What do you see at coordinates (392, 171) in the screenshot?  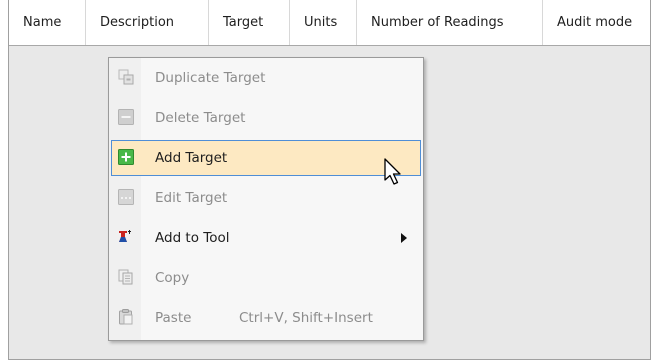 I see `mouse-pointer-icon` at bounding box center [392, 171].